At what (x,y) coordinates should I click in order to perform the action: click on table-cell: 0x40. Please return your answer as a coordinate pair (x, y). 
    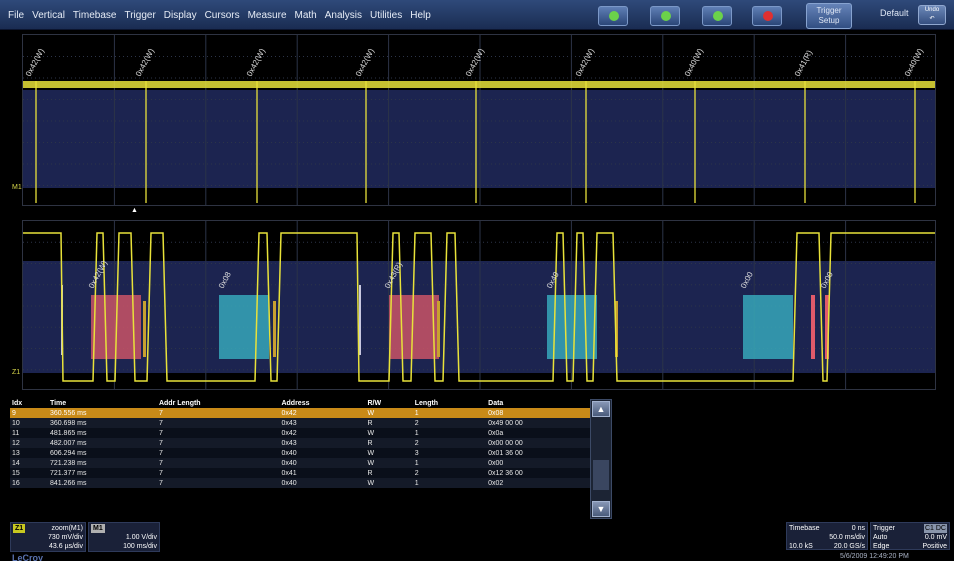
    Looking at the image, I should click on (289, 463).